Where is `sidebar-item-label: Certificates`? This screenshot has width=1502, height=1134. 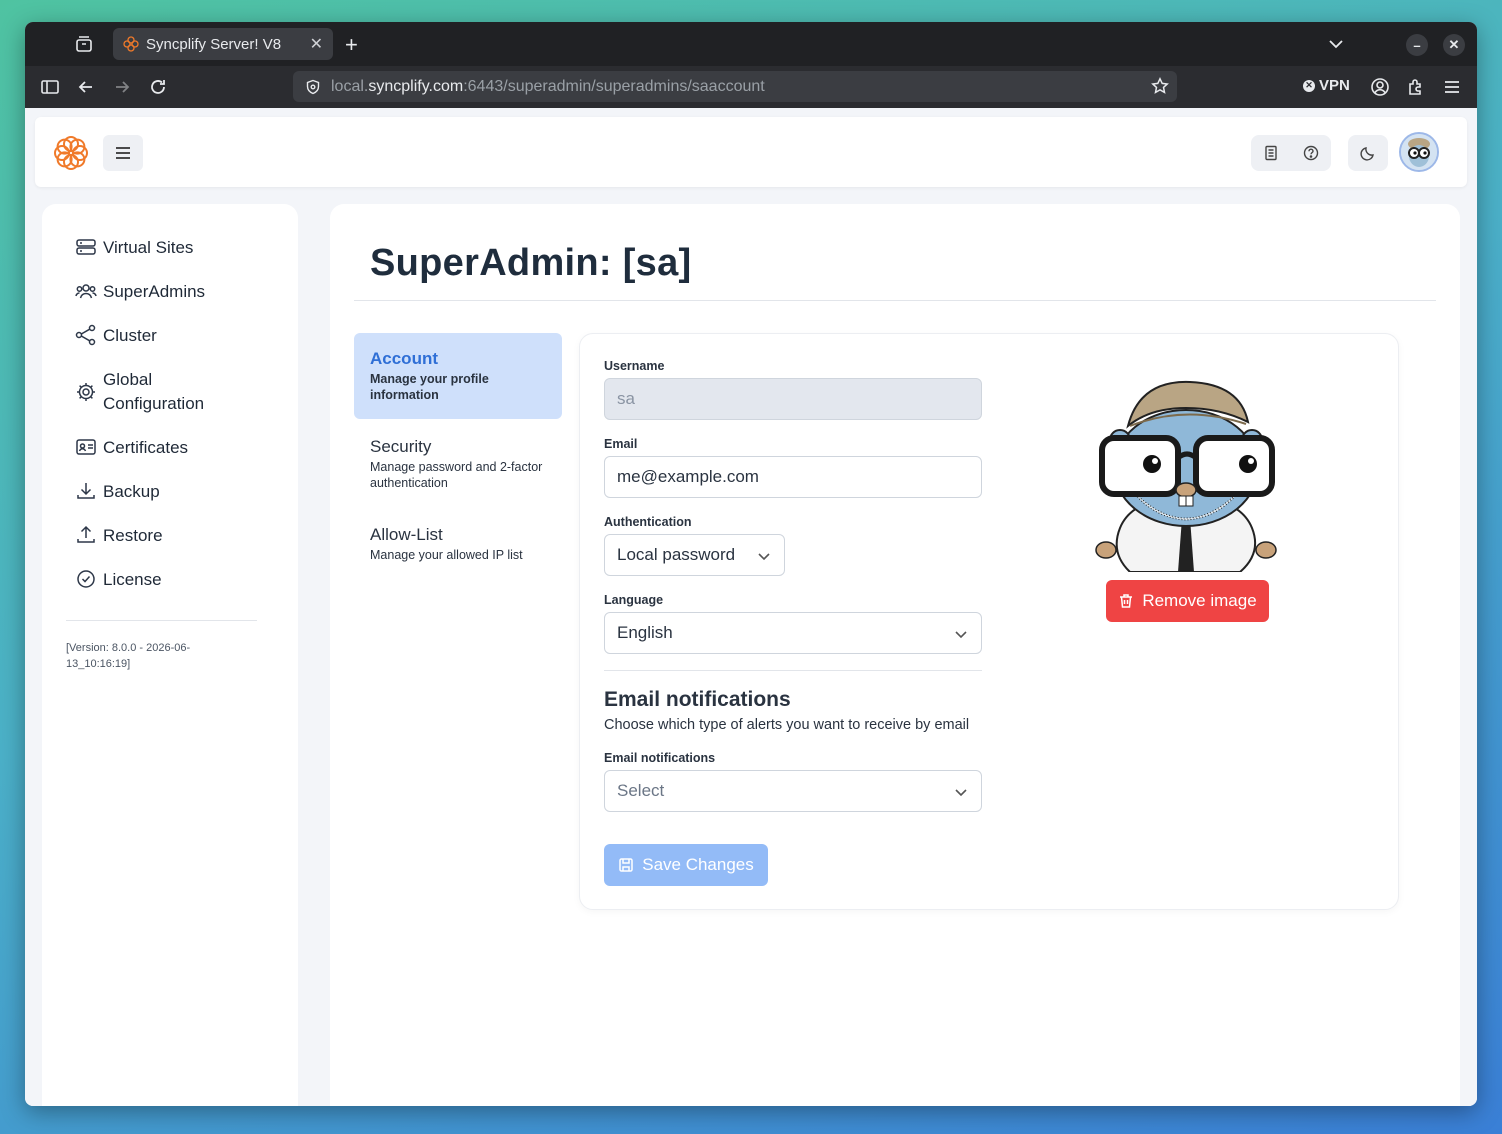
sidebar-item-label: Certificates is located at coordinates (146, 447).